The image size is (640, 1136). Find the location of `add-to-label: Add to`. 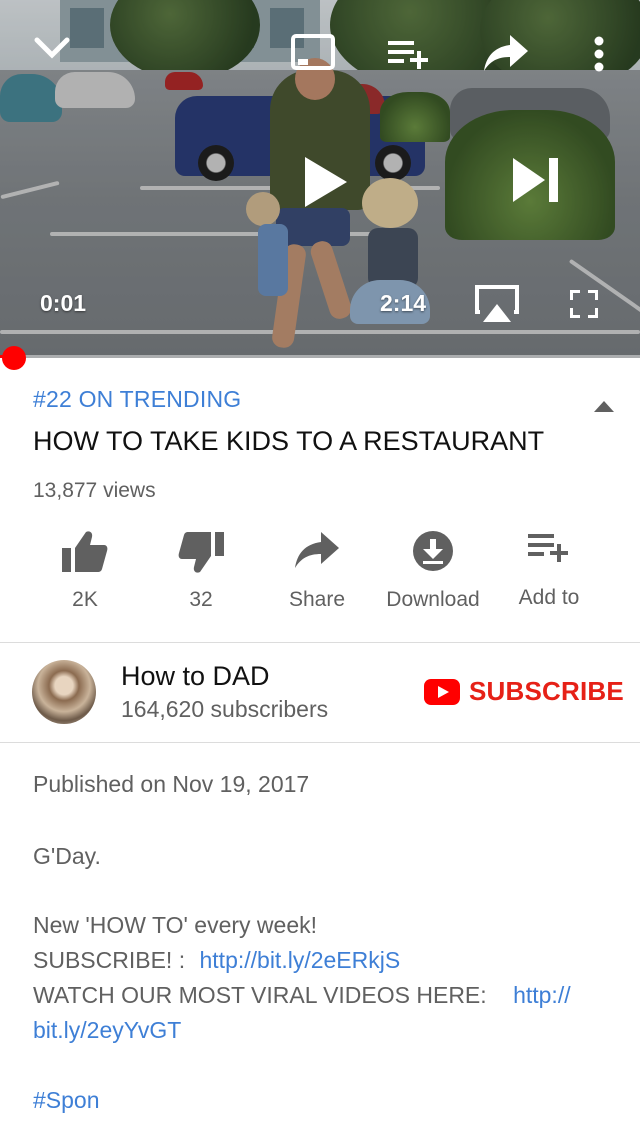

add-to-label: Add to is located at coordinates (549, 597).